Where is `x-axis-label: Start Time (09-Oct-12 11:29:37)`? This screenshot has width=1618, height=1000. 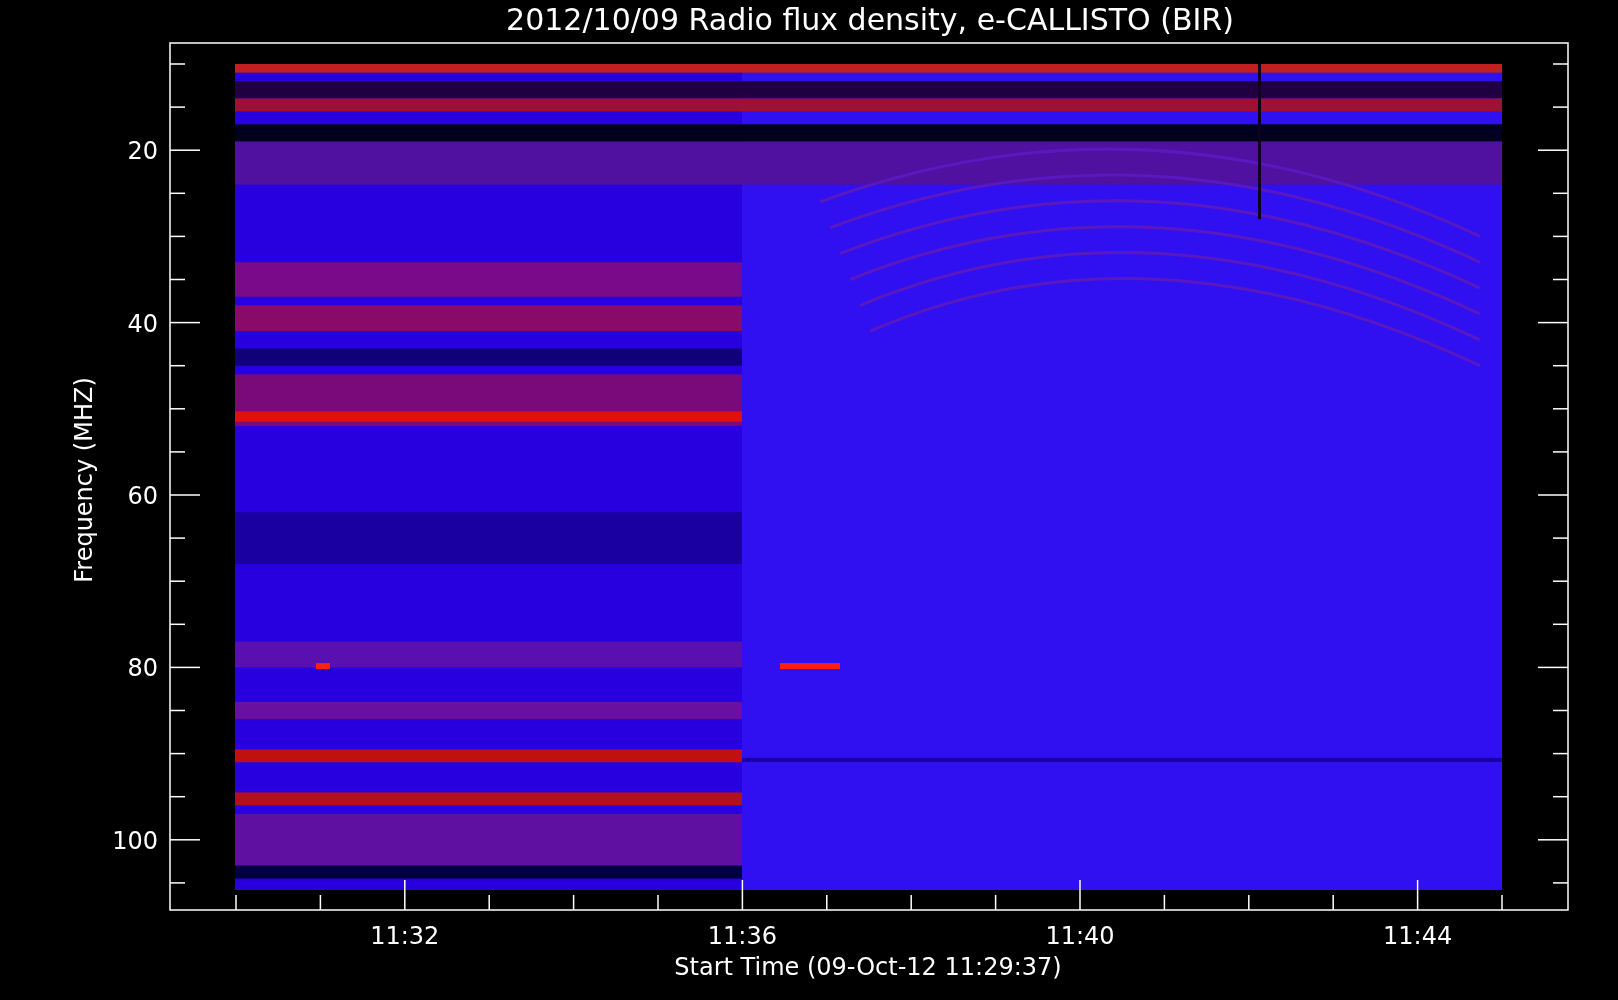
x-axis-label: Start Time (09-Oct-12 11:29:37) is located at coordinates (868, 967).